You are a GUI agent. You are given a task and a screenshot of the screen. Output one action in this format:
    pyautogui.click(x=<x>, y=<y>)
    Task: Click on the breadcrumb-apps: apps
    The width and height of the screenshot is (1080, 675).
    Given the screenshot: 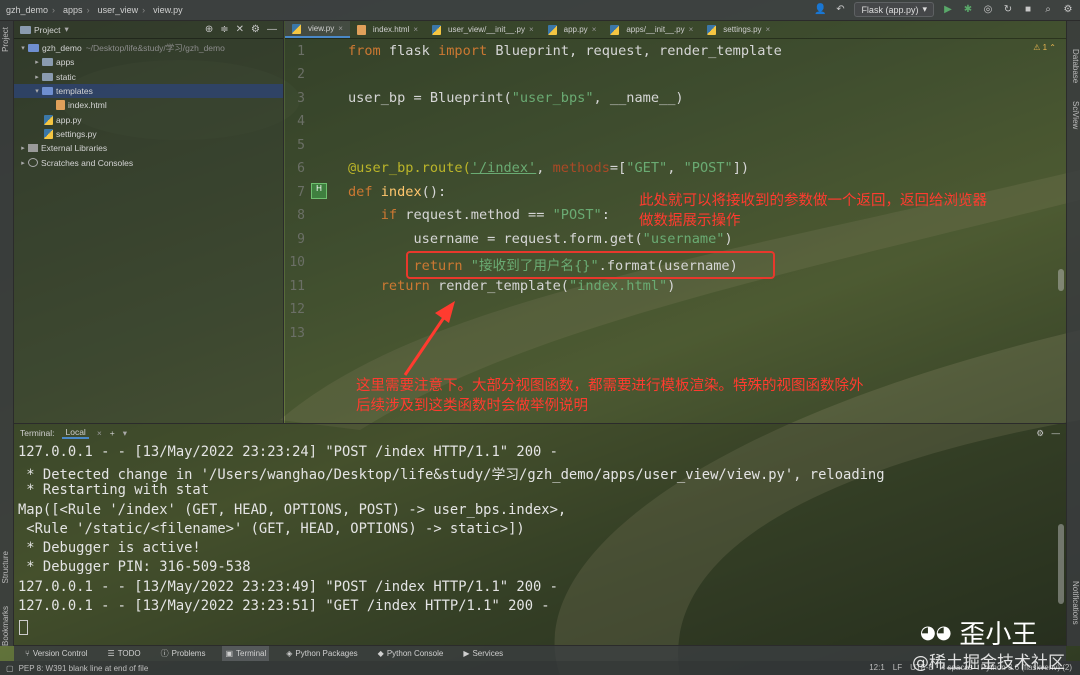 What is the action you would take?
    pyautogui.click(x=71, y=10)
    